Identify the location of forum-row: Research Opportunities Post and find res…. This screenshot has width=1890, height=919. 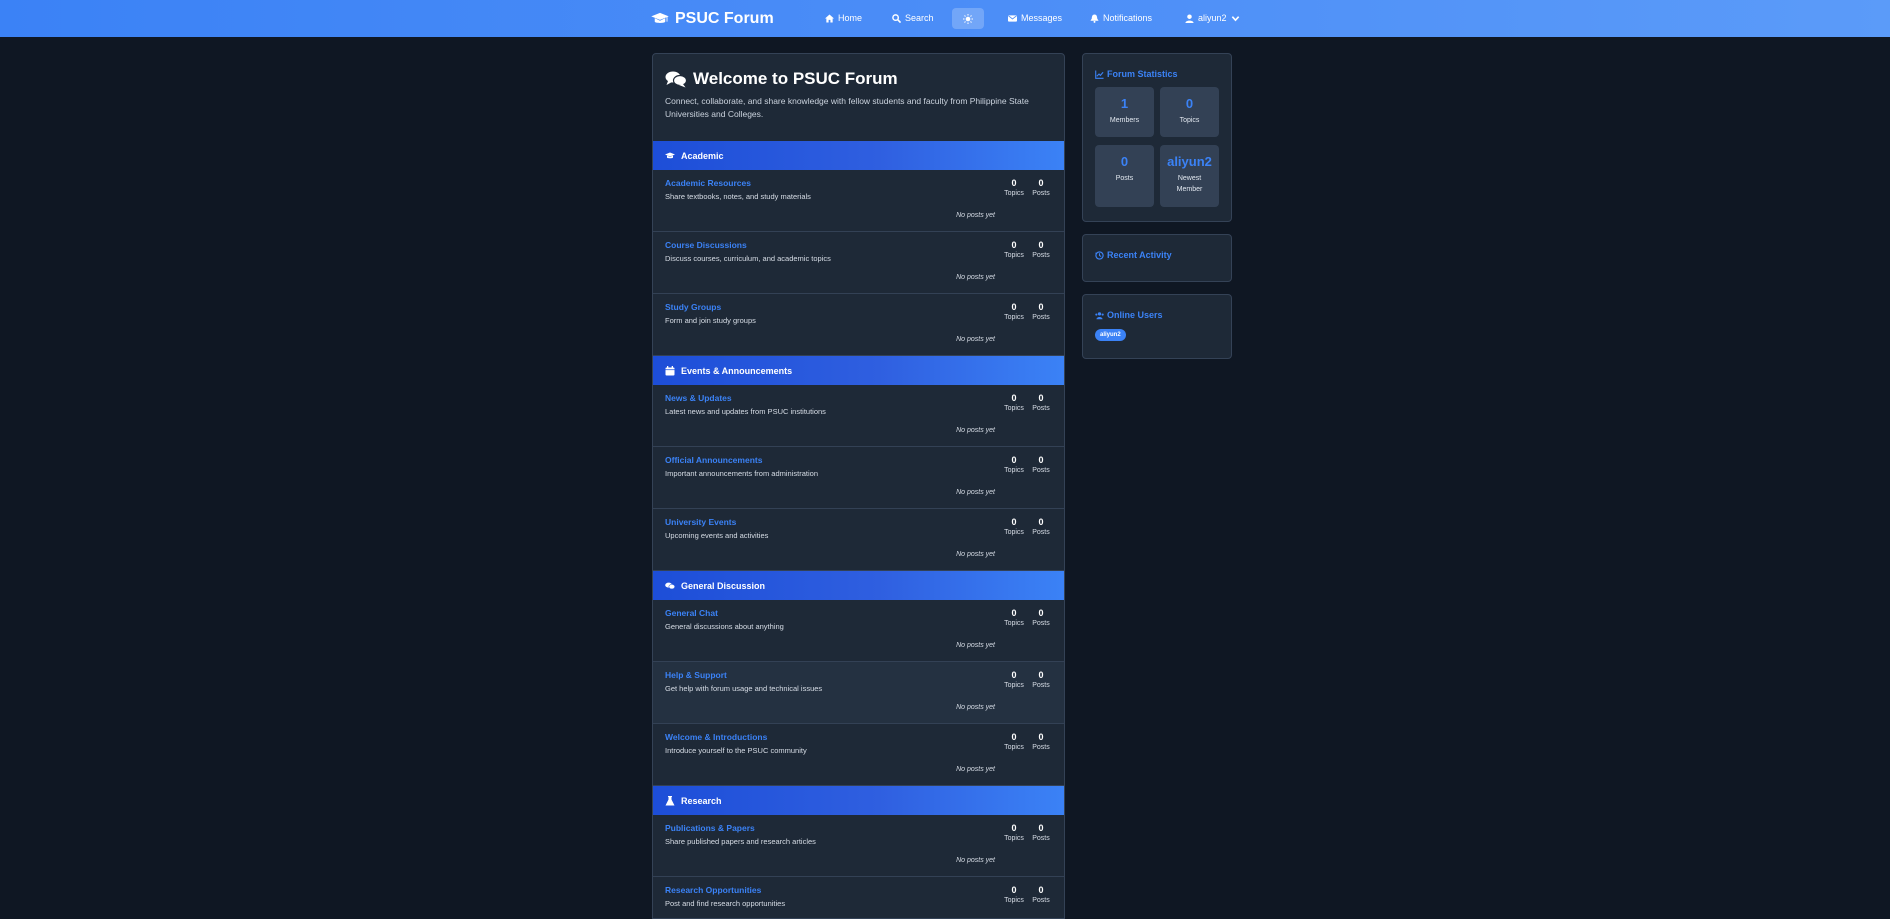
(858, 897).